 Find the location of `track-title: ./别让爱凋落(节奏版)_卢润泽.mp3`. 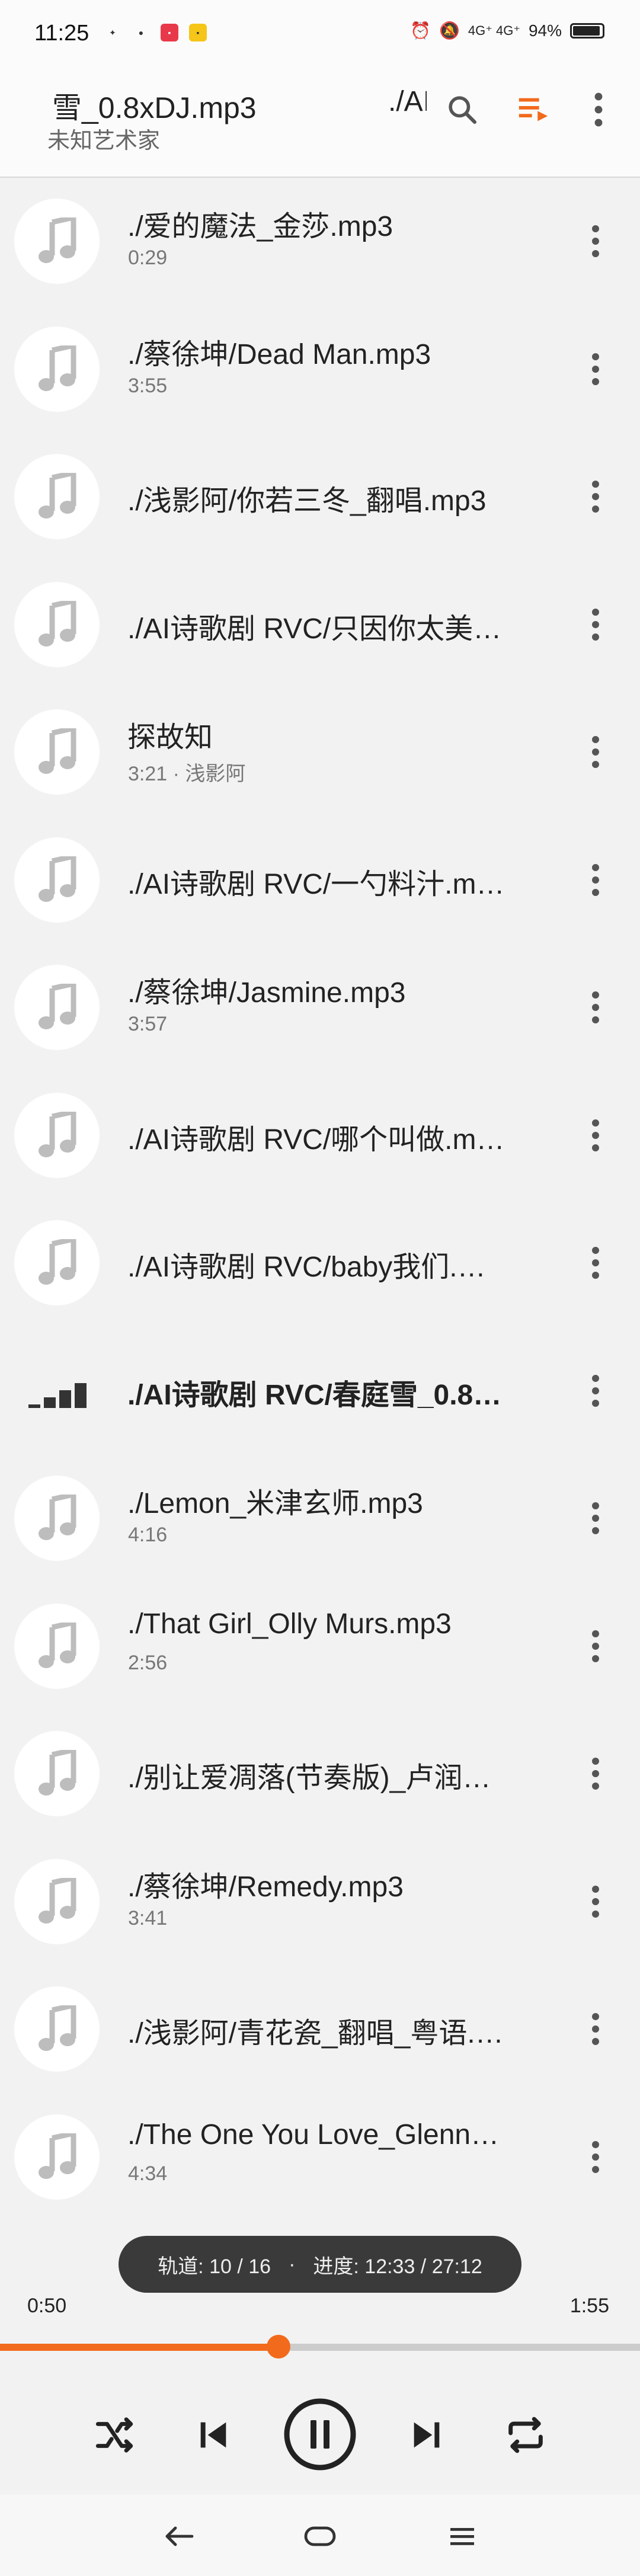

track-title: ./别让爱凋落(节奏版)_卢润泽.mp3 is located at coordinates (317, 1778).